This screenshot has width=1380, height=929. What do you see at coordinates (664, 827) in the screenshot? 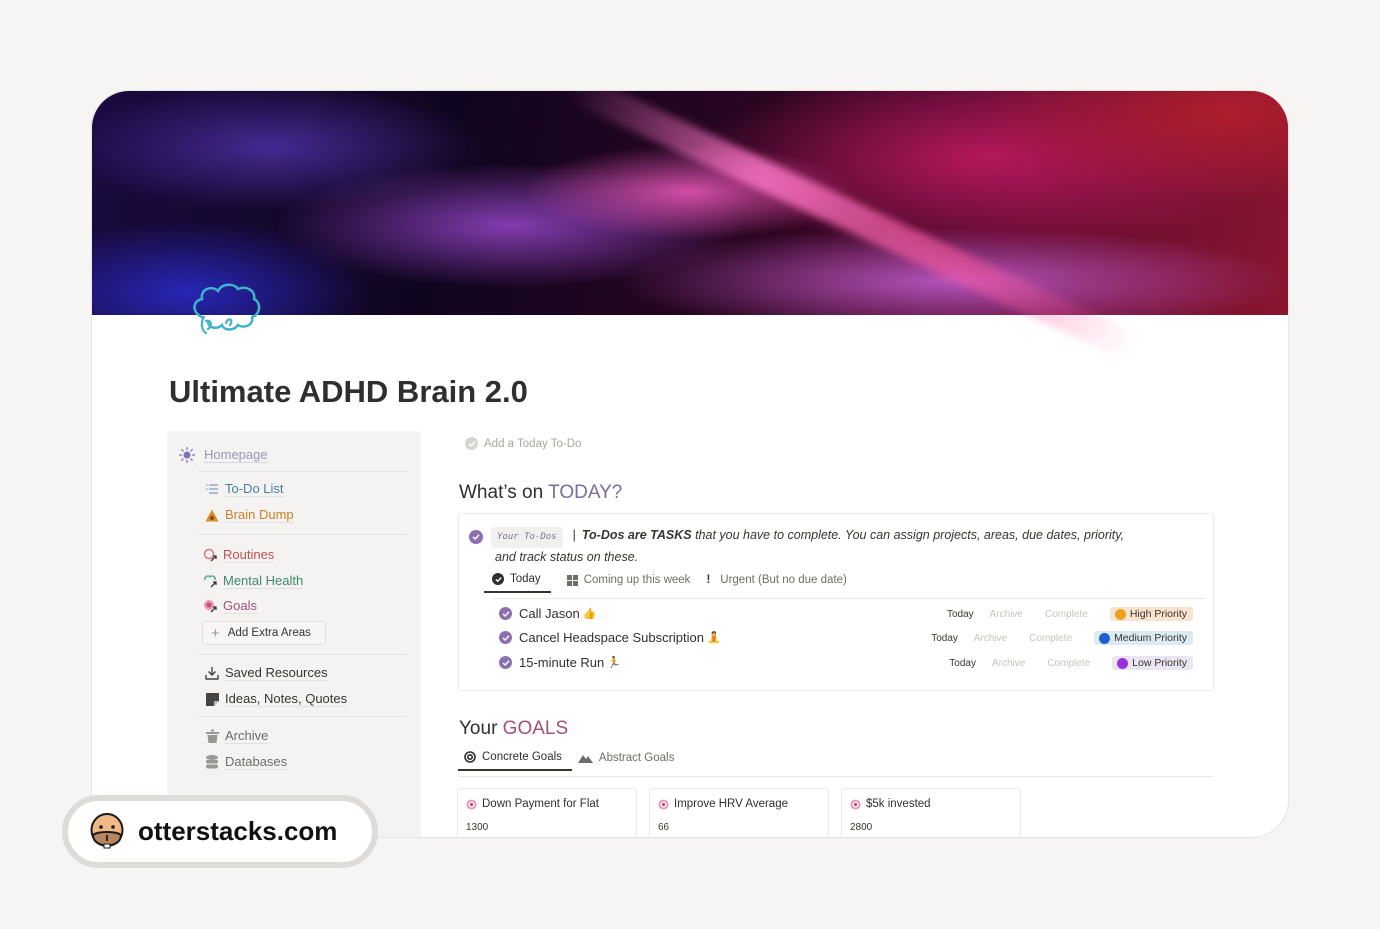
I see `goal-value: 66` at bounding box center [664, 827].